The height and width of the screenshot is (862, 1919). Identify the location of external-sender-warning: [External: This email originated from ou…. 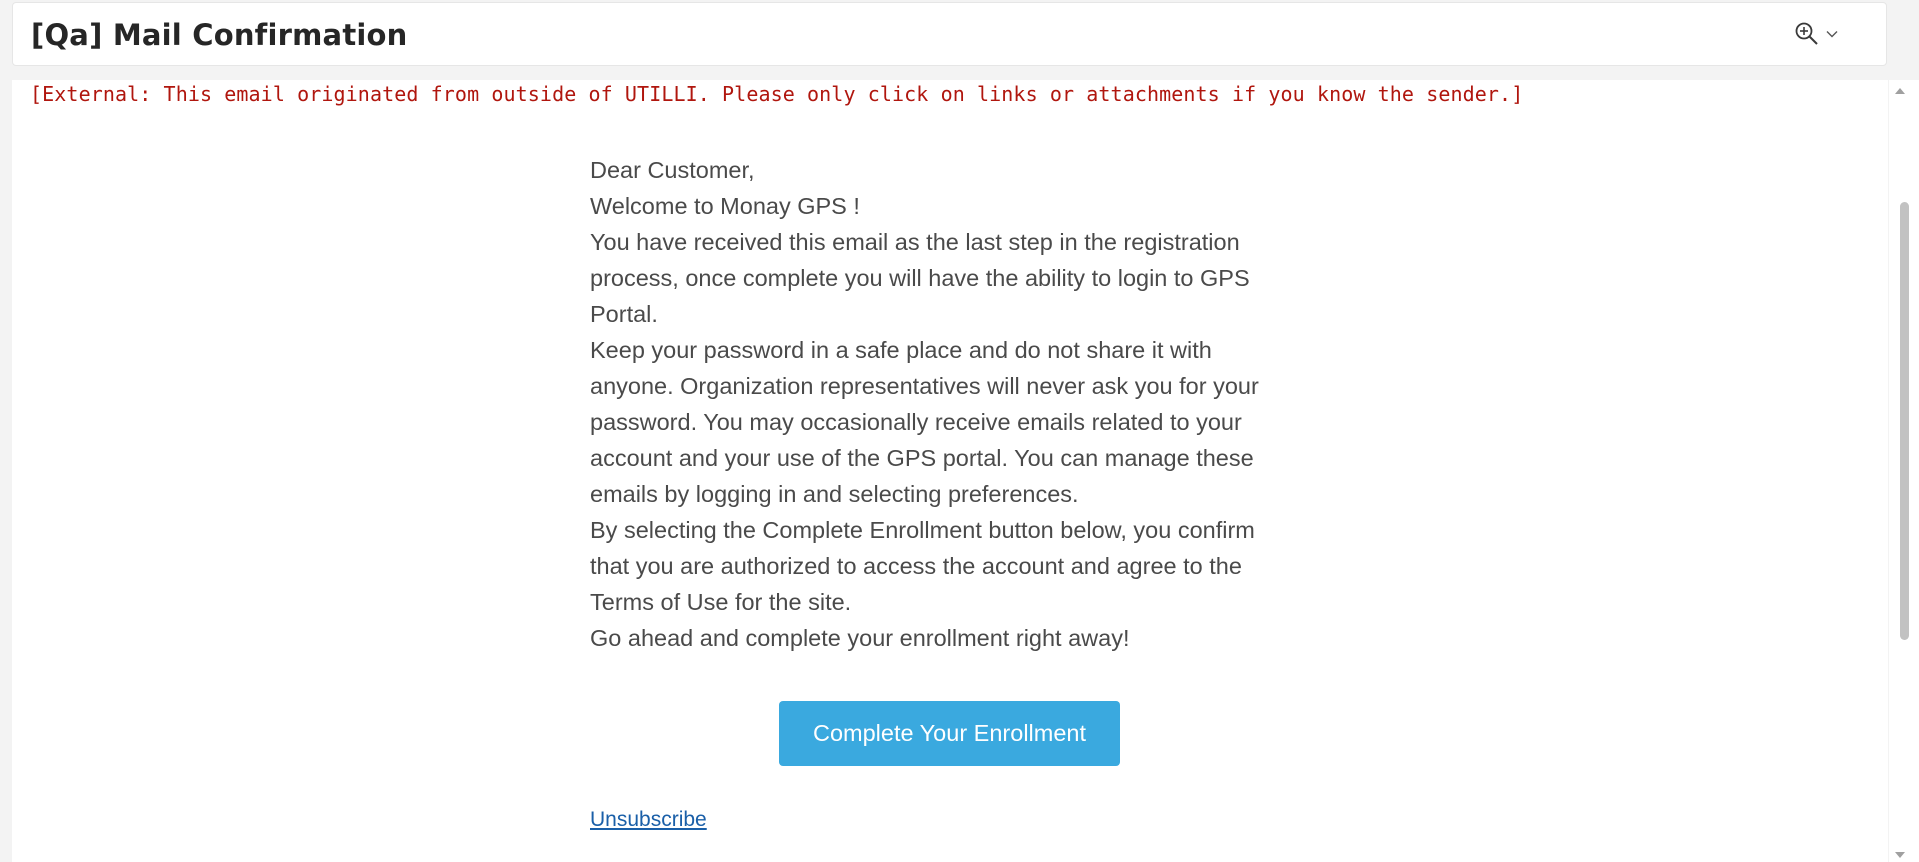
(777, 94).